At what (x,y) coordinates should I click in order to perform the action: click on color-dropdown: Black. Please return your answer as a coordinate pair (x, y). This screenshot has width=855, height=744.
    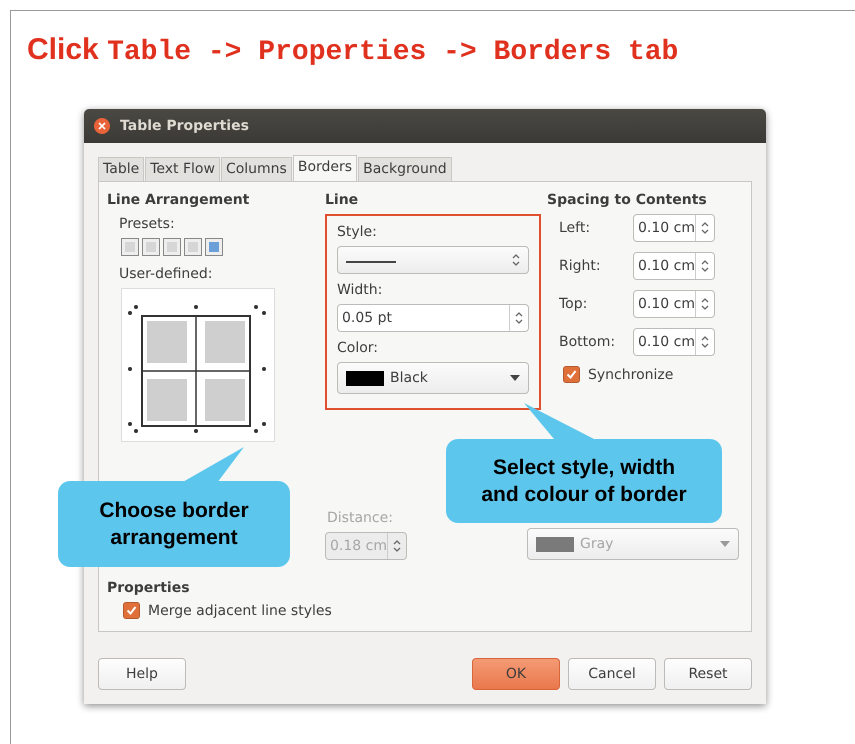
    Looking at the image, I should click on (433, 378).